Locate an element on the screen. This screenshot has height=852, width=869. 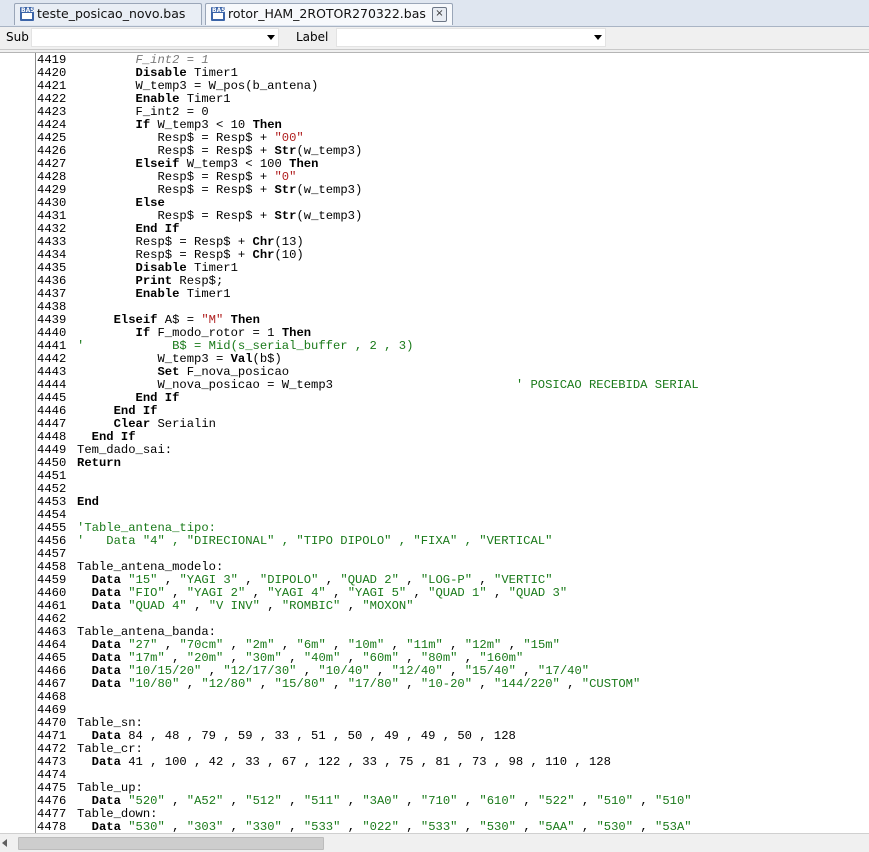
line-text: Print Resp$; is located at coordinates (179, 281).